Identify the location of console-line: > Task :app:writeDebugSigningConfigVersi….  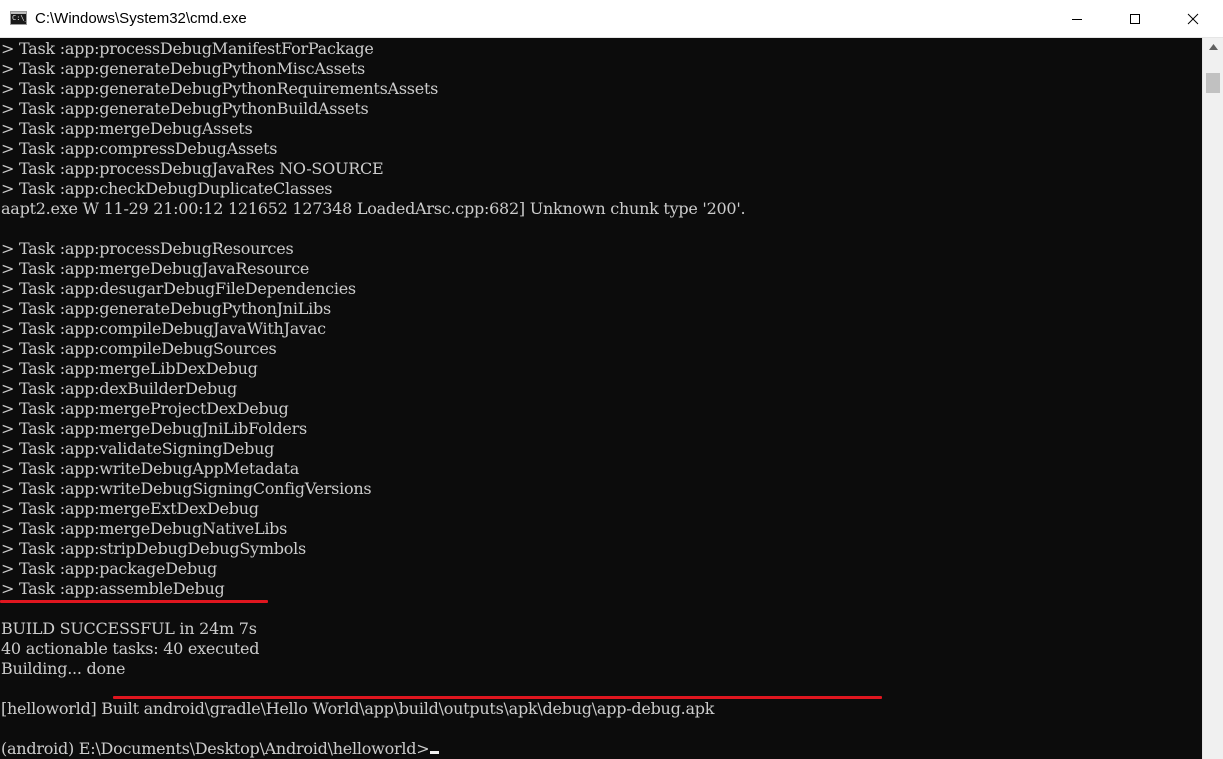
(186, 488).